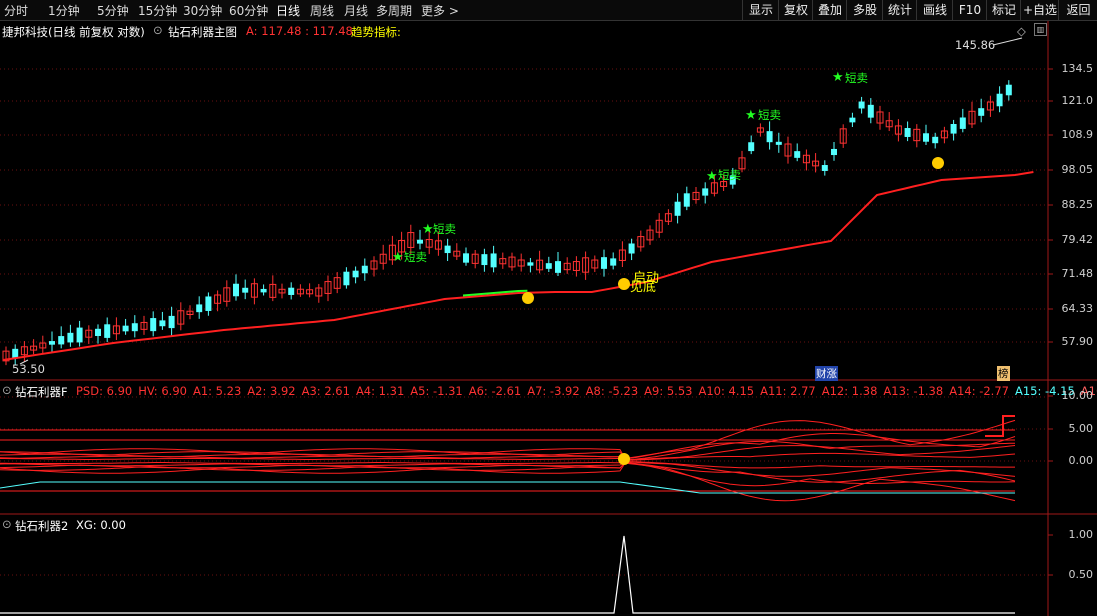 This screenshot has width=1097, height=616. What do you see at coordinates (271, 391) in the screenshot?
I see `panel2-value: A2: 3.92` at bounding box center [271, 391].